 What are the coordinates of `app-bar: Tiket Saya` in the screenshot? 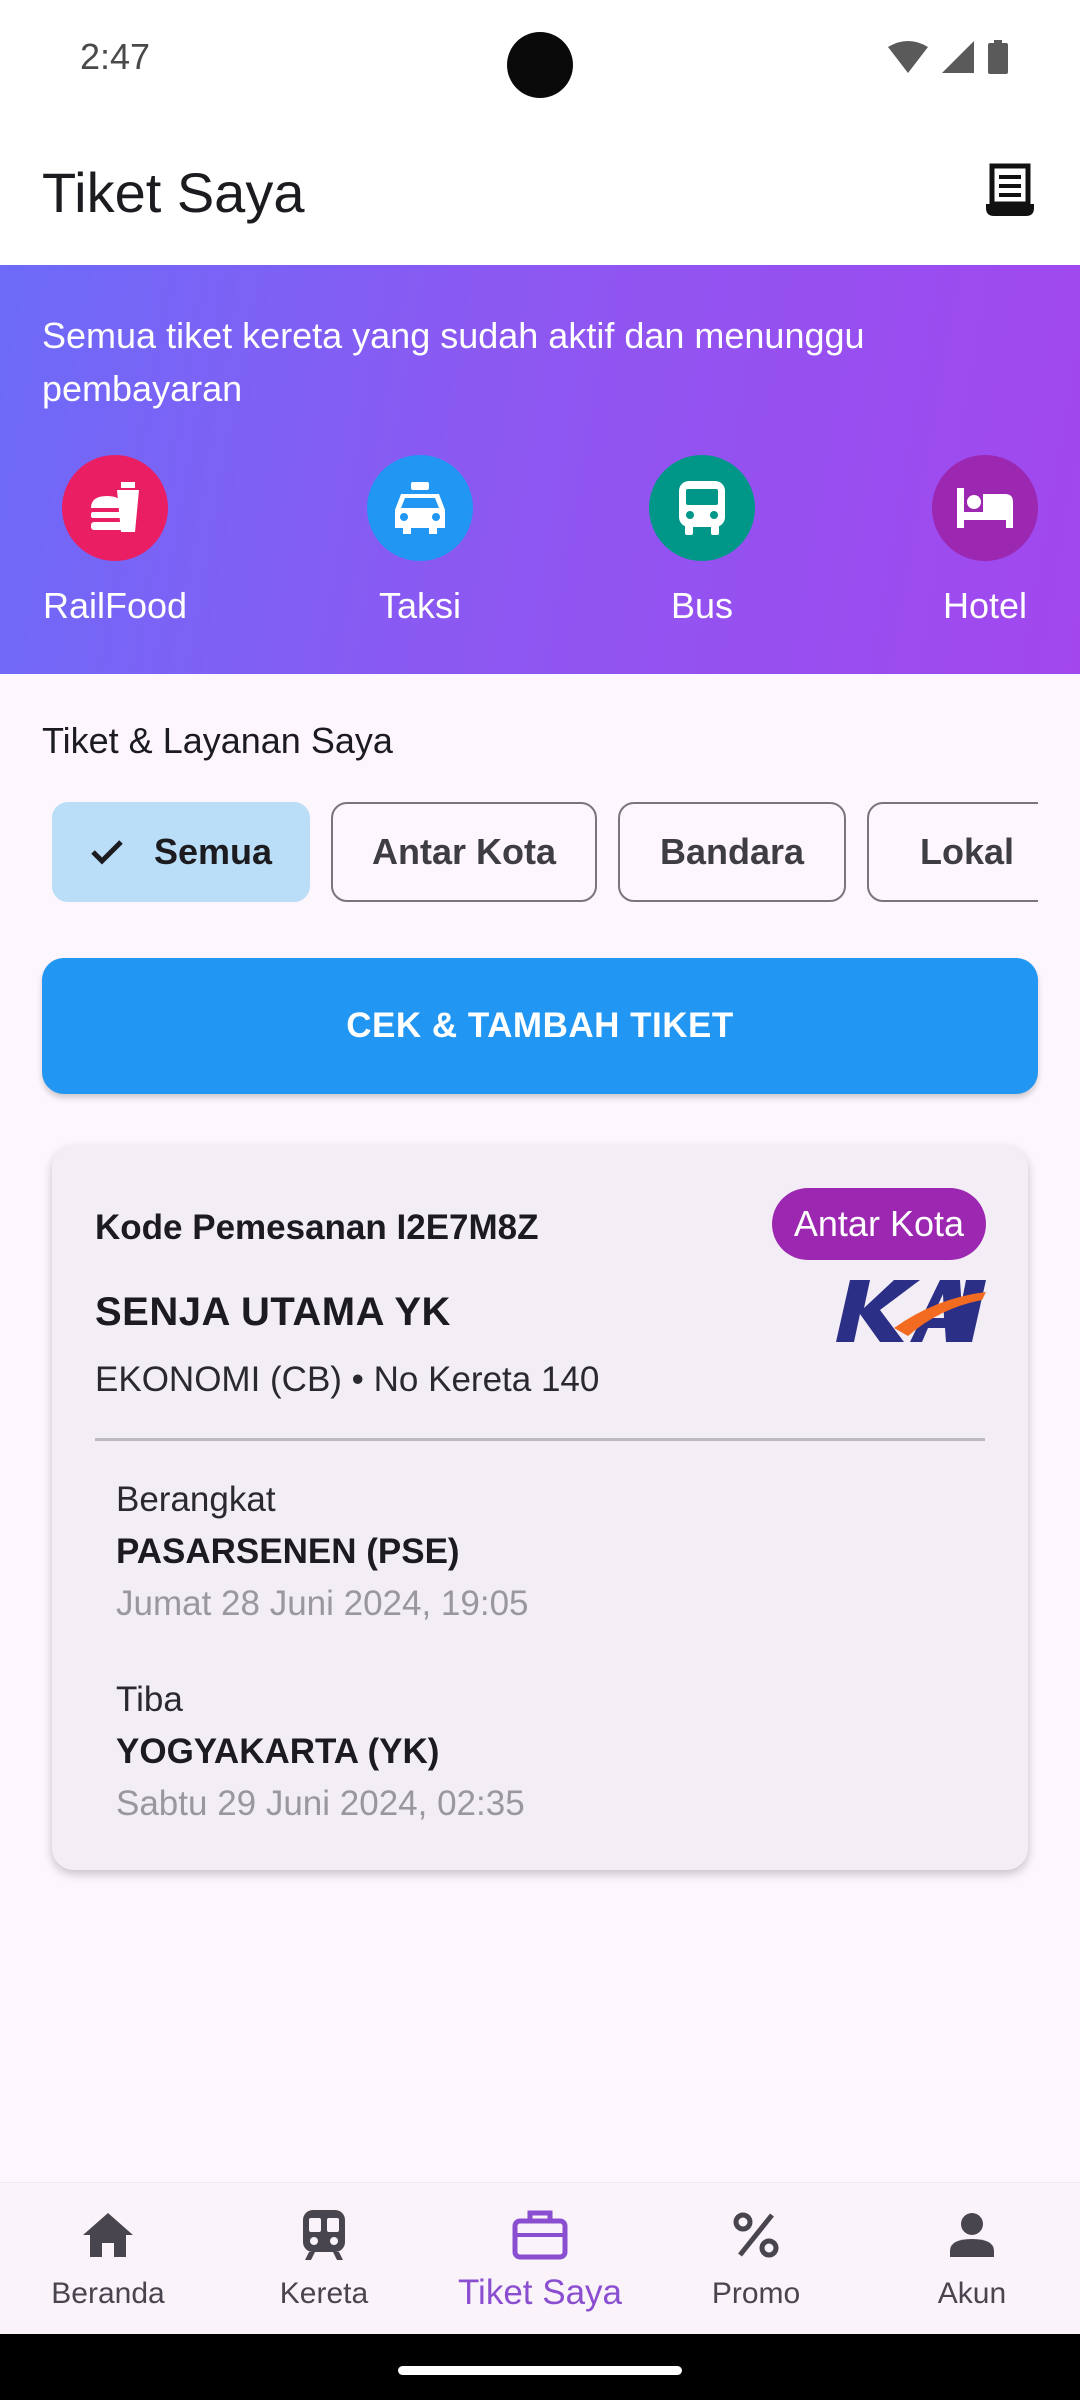 It's located at (540, 191).